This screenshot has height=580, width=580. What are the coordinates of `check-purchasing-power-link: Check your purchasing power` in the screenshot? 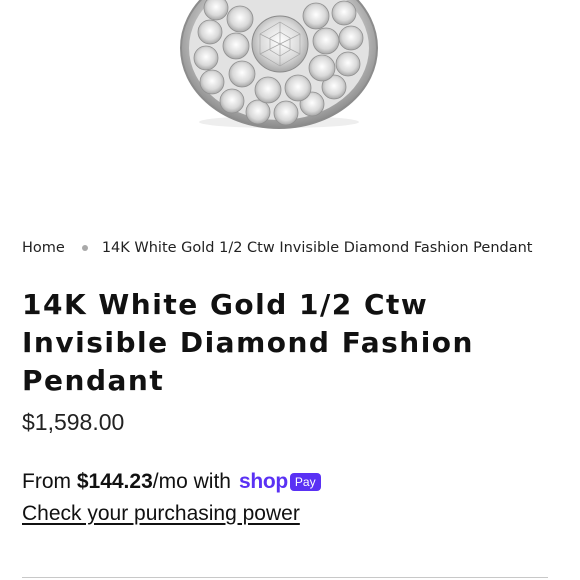 It's located at (161, 514).